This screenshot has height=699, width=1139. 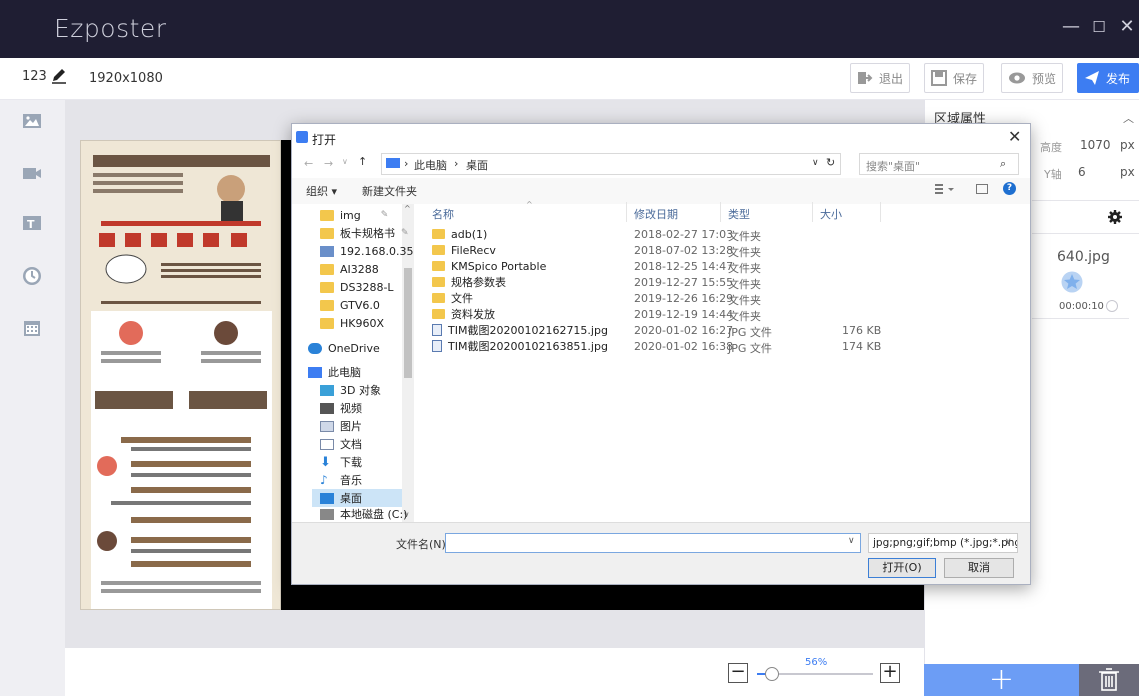 I want to click on exit-button: 退出, so click(x=880, y=78).